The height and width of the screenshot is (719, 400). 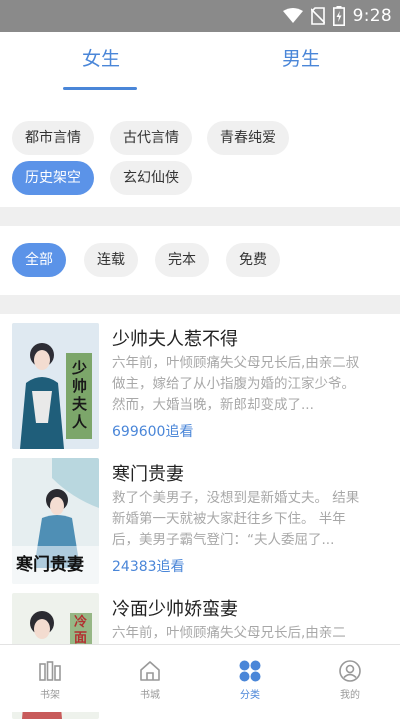 What do you see at coordinates (372, 16) in the screenshot?
I see `status-time: 9:28` at bounding box center [372, 16].